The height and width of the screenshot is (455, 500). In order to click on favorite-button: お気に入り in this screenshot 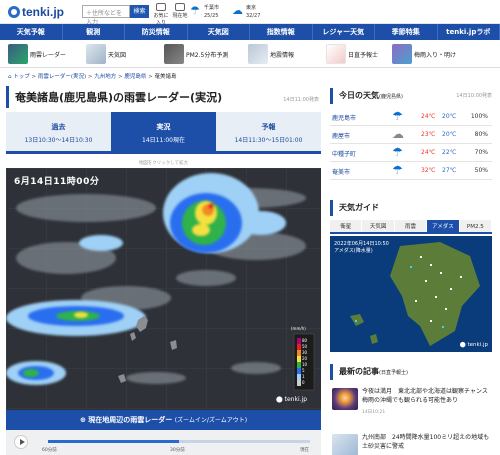, I will do `click(161, 14)`.